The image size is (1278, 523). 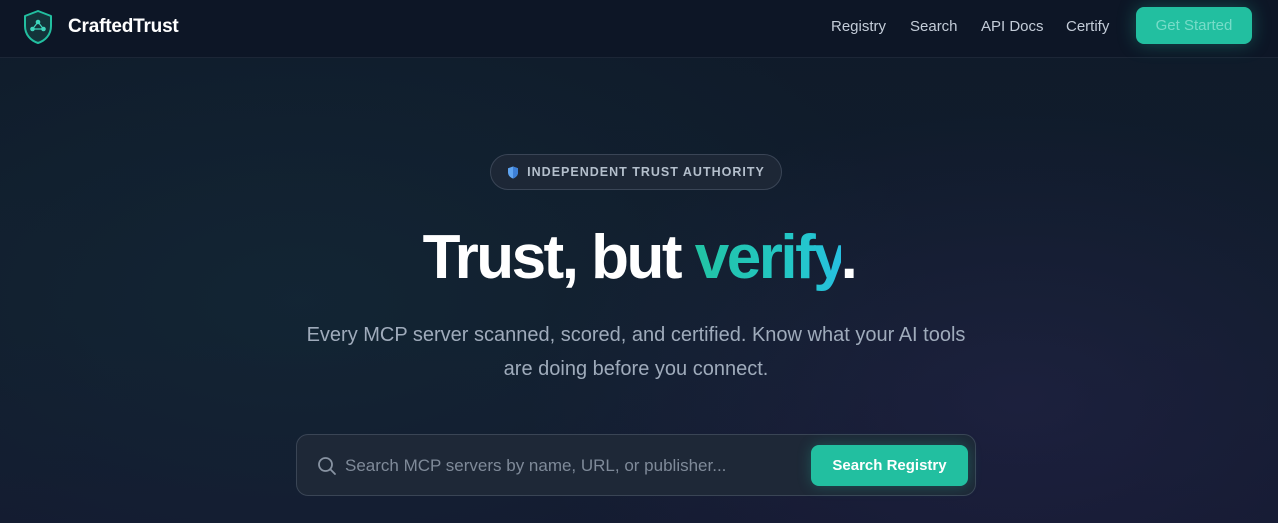 I want to click on registry-search-bar: Search Registry, so click(x=636, y=465).